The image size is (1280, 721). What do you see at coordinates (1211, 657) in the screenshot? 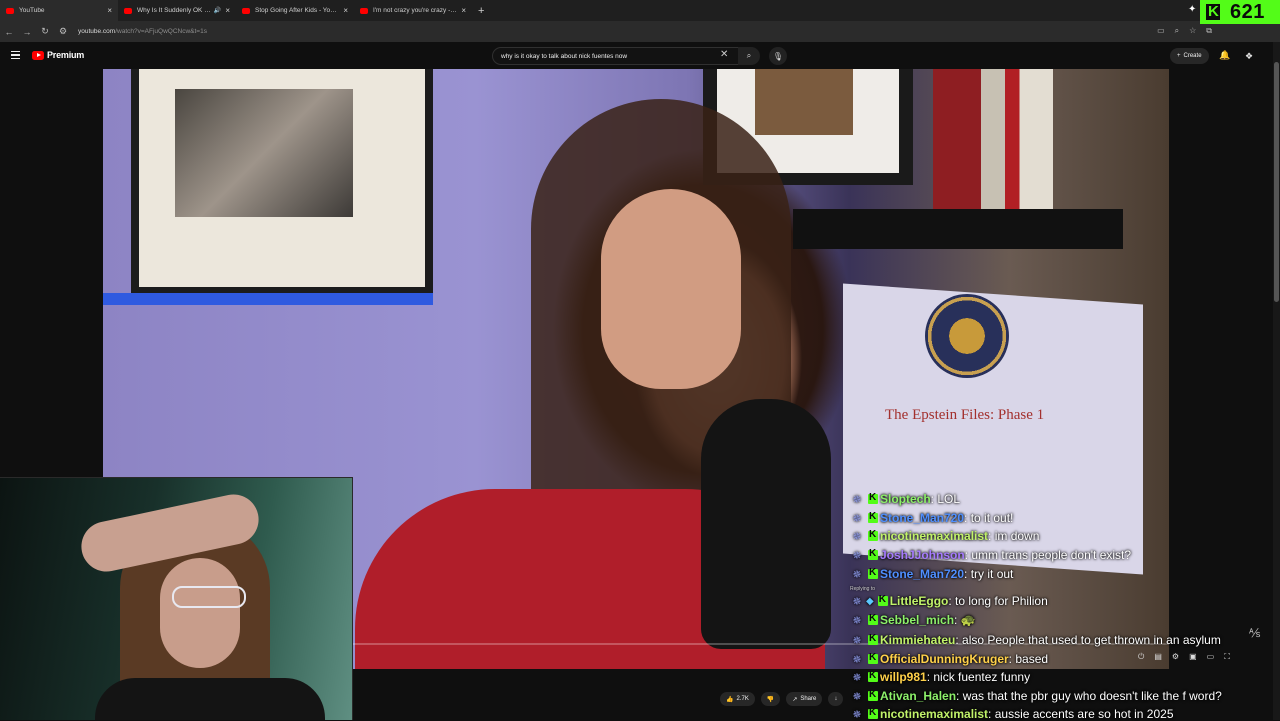
I see `theater-mode-icon: ▭` at bounding box center [1211, 657].